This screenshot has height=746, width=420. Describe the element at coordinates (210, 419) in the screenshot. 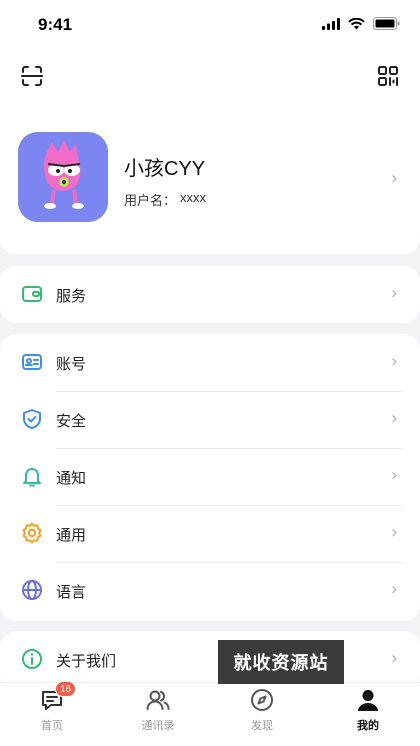

I see `menu-item-security: 安全 ›` at that location.